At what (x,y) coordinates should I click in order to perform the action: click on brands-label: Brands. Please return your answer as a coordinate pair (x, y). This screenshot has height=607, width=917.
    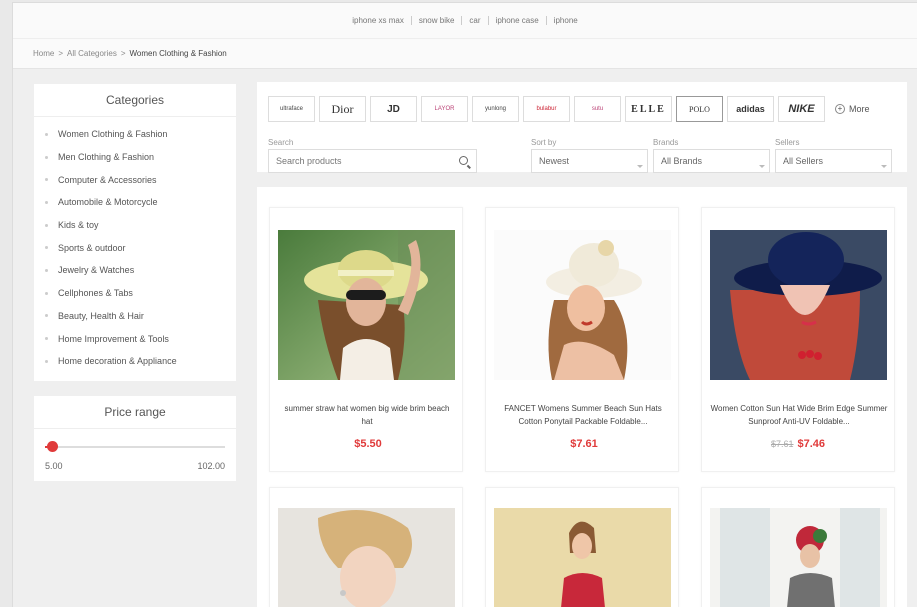
    Looking at the image, I should click on (666, 142).